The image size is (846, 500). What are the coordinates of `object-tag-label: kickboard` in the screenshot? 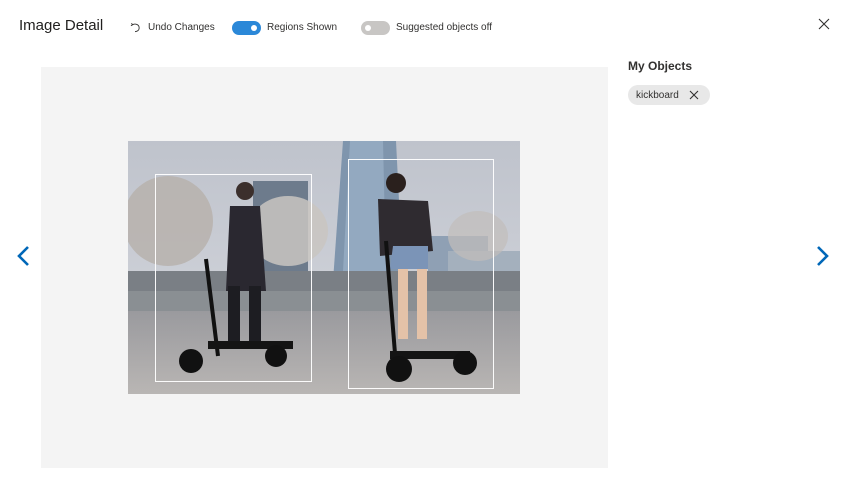 It's located at (657, 95).